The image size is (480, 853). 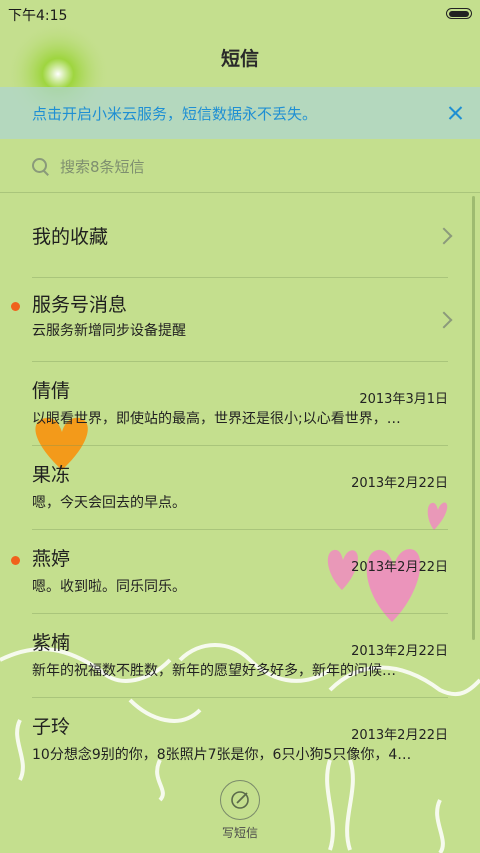 I want to click on contact-name: 子玲, so click(x=51, y=727).